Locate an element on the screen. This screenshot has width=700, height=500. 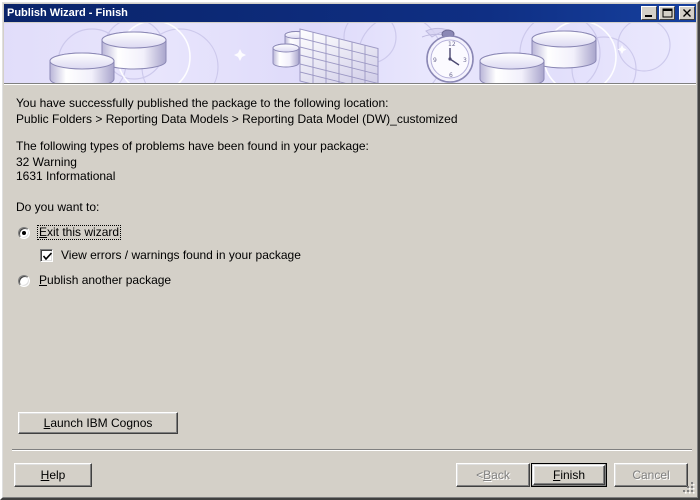
launch-ibm-cognos-button: Launch IBM Cognos is located at coordinates (98, 423).